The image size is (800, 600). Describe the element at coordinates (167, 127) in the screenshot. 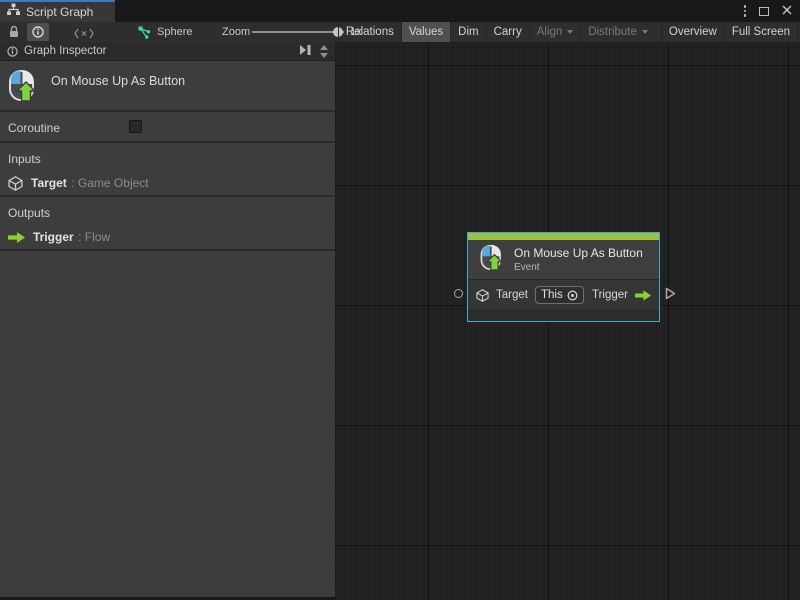

I see `coroutine-row: Coroutine` at that location.